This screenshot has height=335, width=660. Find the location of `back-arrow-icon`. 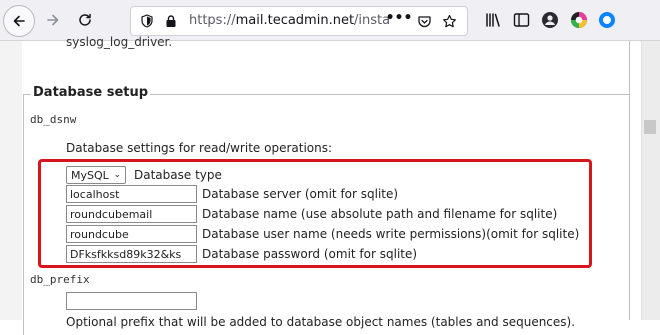

back-arrow-icon is located at coordinates (19, 21).